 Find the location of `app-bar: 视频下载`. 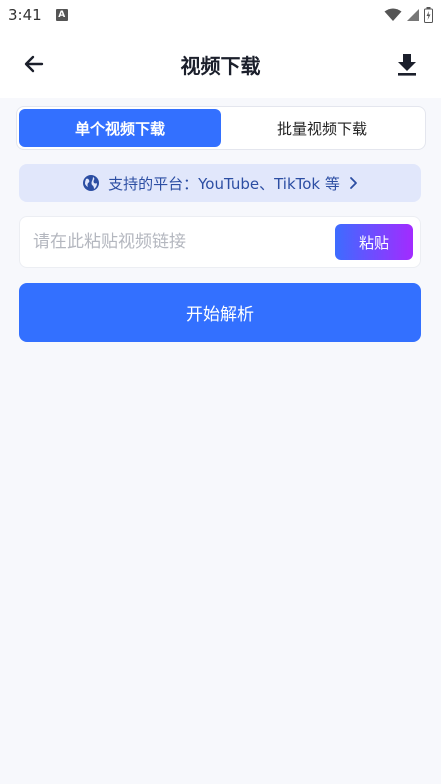

app-bar: 视频下载 is located at coordinates (220, 64).